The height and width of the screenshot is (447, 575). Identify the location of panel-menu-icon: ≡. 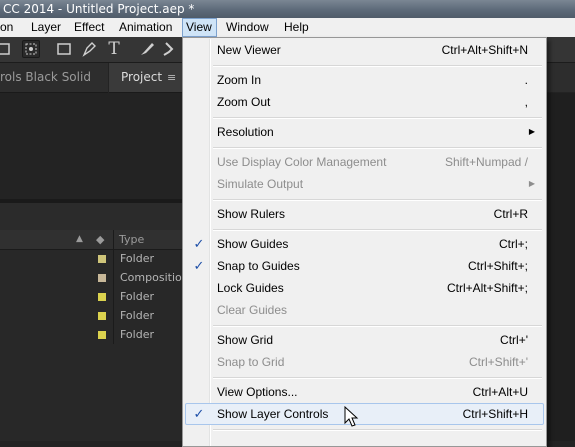
(171, 77).